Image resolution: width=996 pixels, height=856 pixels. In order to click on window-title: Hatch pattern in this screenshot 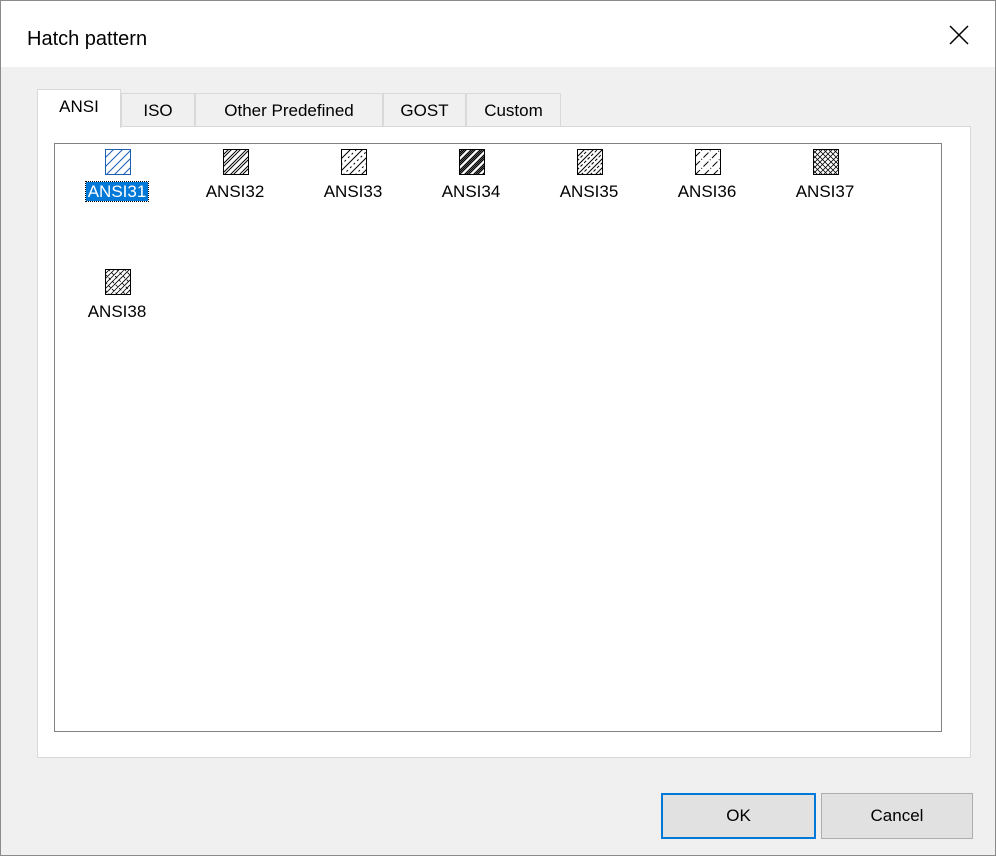, I will do `click(87, 39)`.